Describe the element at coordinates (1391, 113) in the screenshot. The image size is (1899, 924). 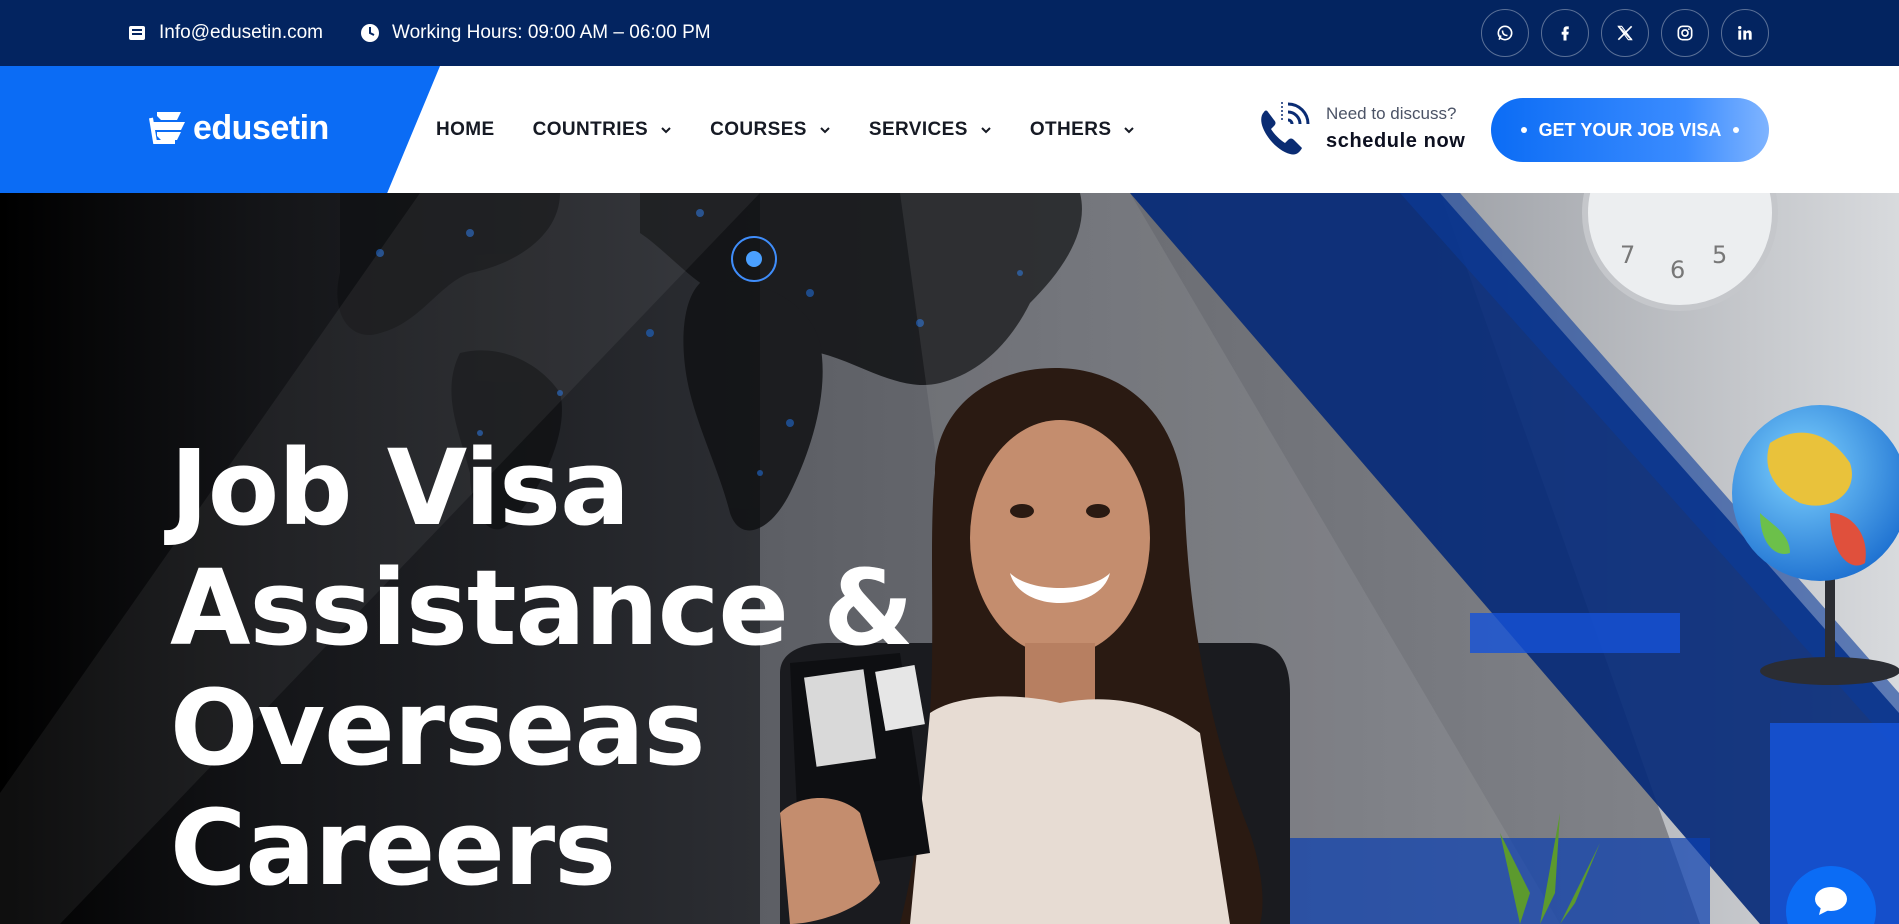
I see `discuss-label: Need to discuss?` at that location.